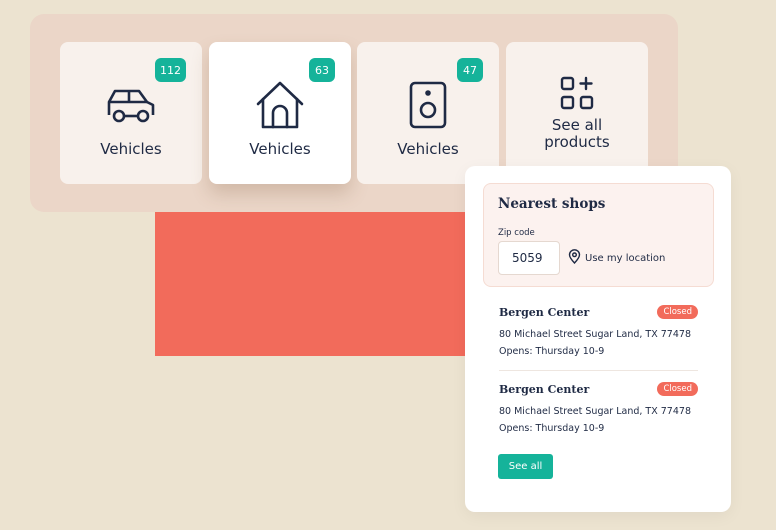 This screenshot has width=776, height=530. Describe the element at coordinates (529, 258) in the screenshot. I see `zip-code-input: 5059` at that location.